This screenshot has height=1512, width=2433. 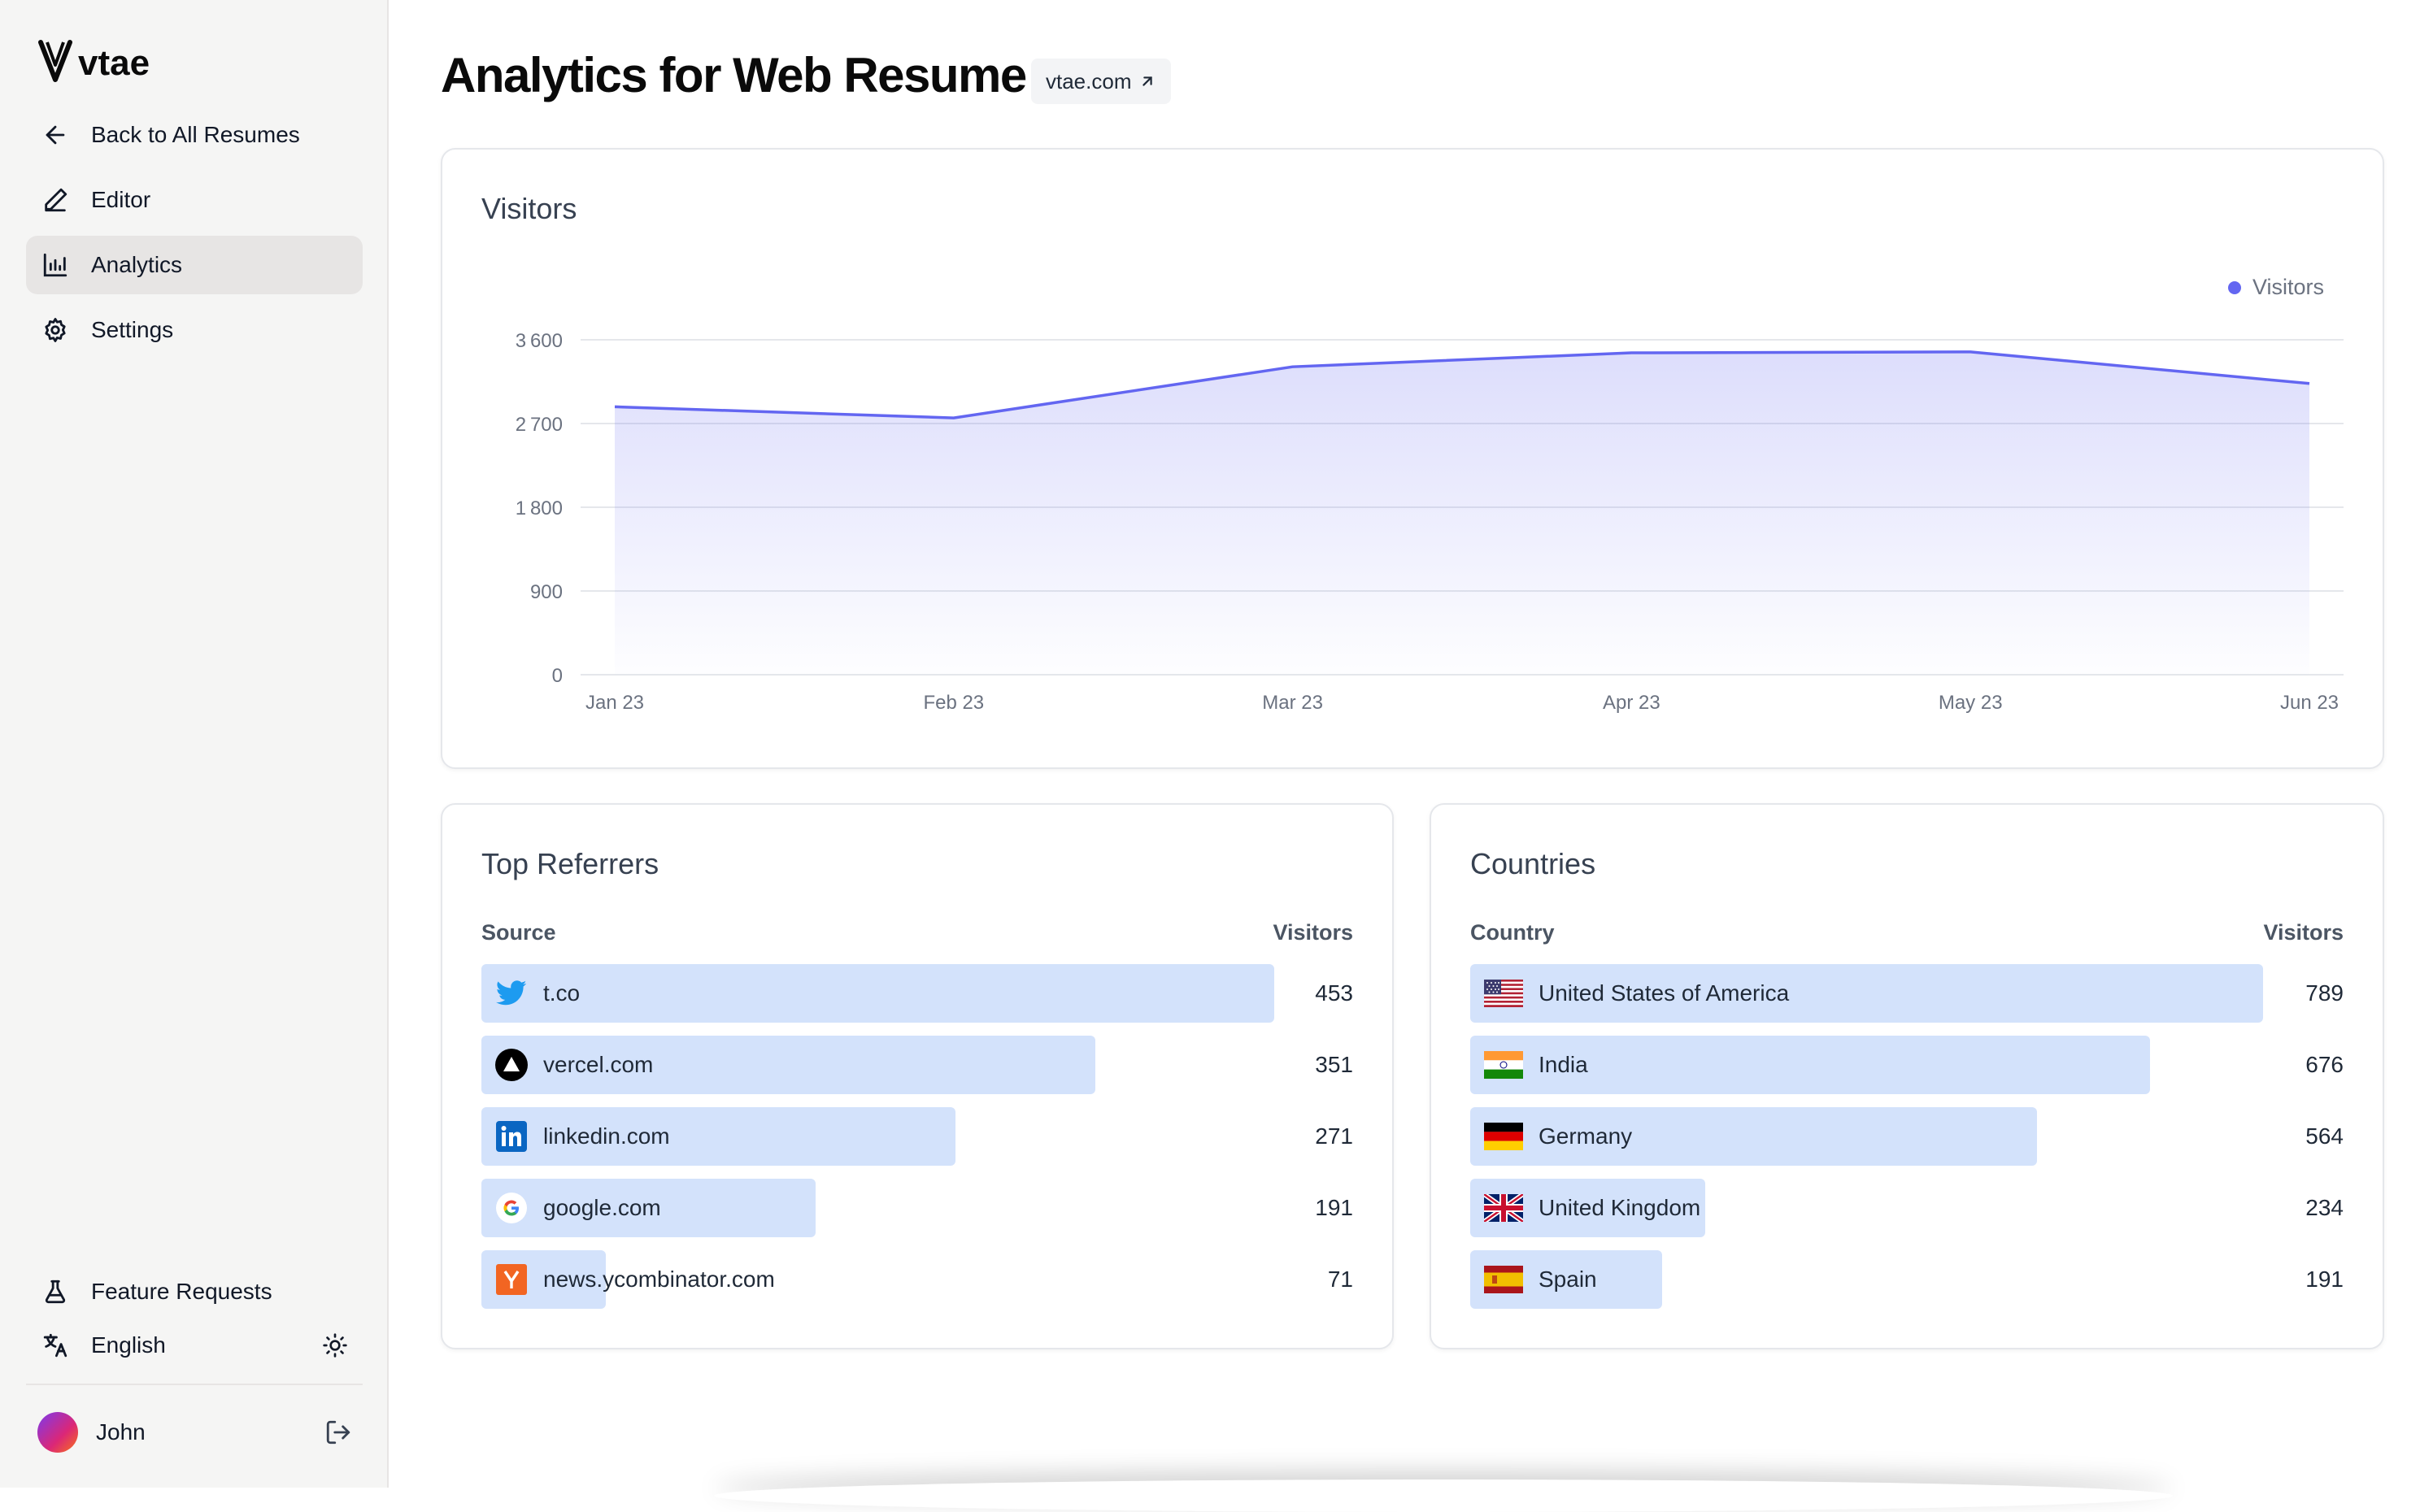 I want to click on gear-icon, so click(x=55, y=330).